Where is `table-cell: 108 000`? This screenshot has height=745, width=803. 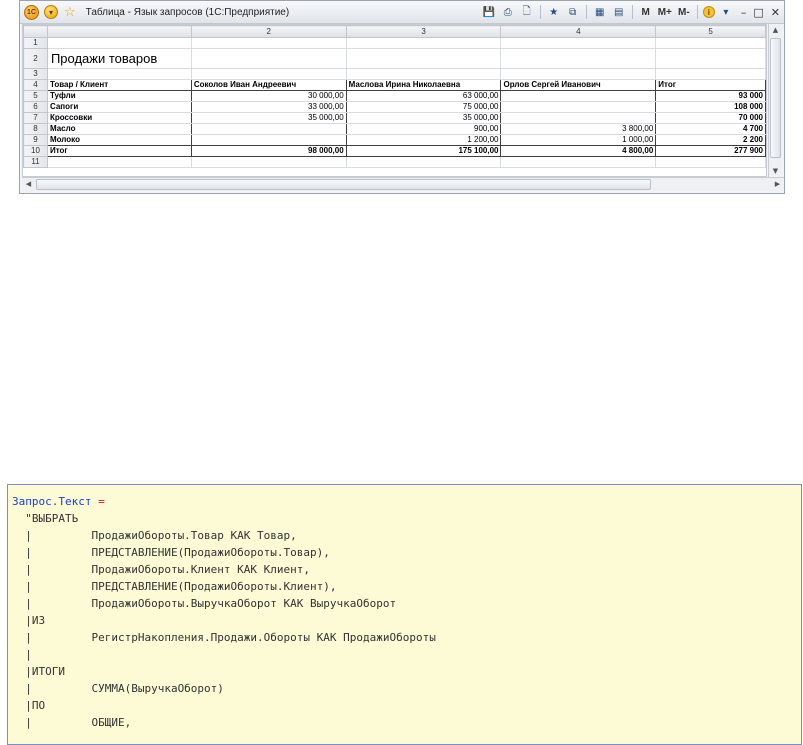
table-cell: 108 000 is located at coordinates (710, 107).